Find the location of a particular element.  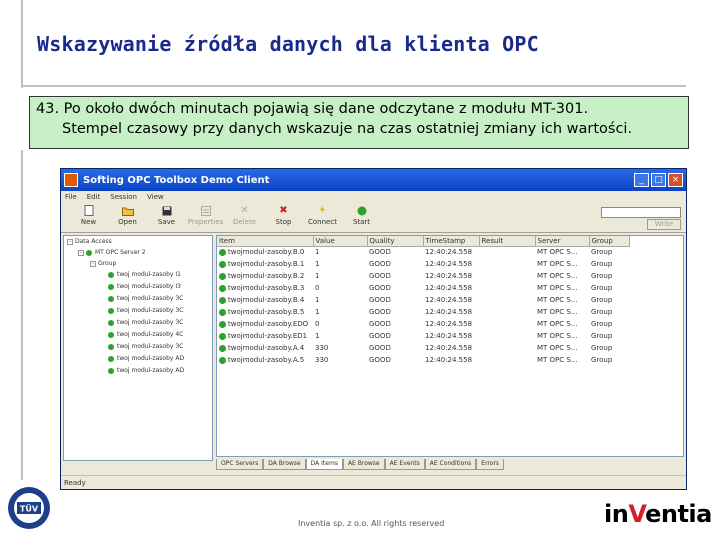

tab-da-items: DA Items is located at coordinates (324, 464).